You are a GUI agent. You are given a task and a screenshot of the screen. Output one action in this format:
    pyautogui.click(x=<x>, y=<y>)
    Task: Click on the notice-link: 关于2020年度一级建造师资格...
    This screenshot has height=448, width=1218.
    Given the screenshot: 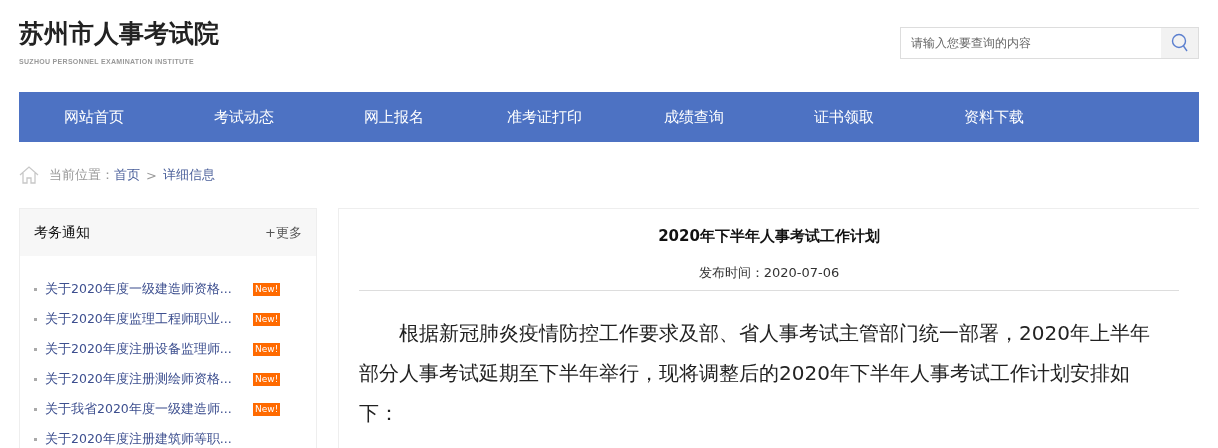 What is the action you would take?
    pyautogui.click(x=148, y=289)
    